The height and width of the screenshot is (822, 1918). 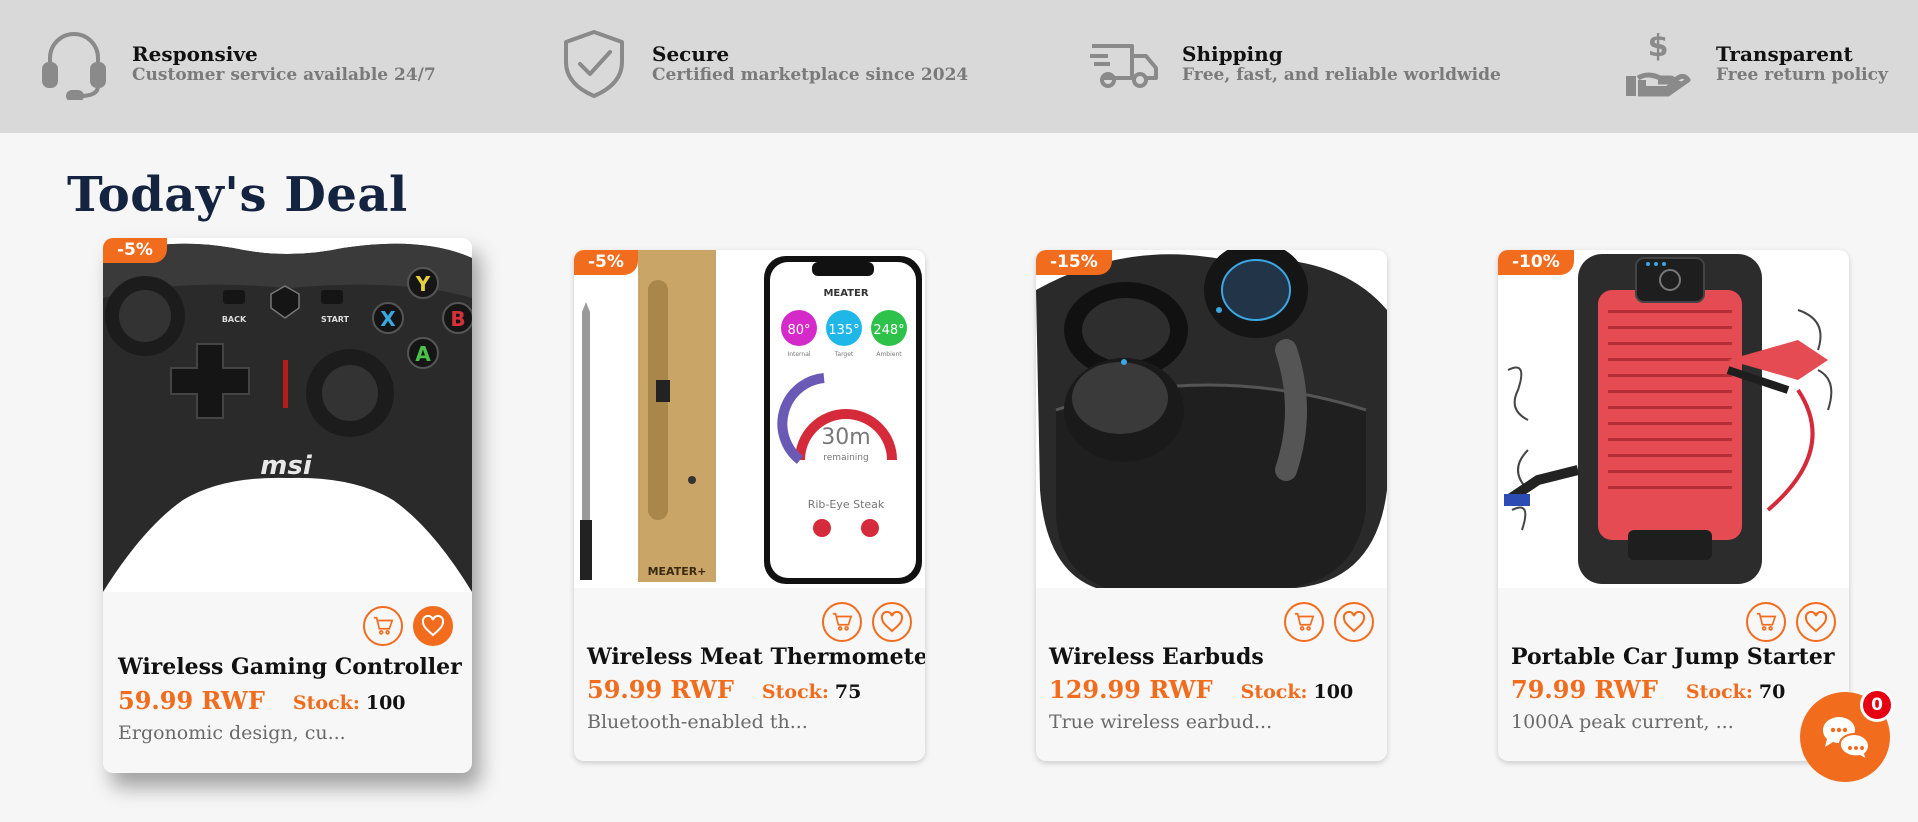 What do you see at coordinates (889, 354) in the screenshot?
I see `ambient-label: Ambient` at bounding box center [889, 354].